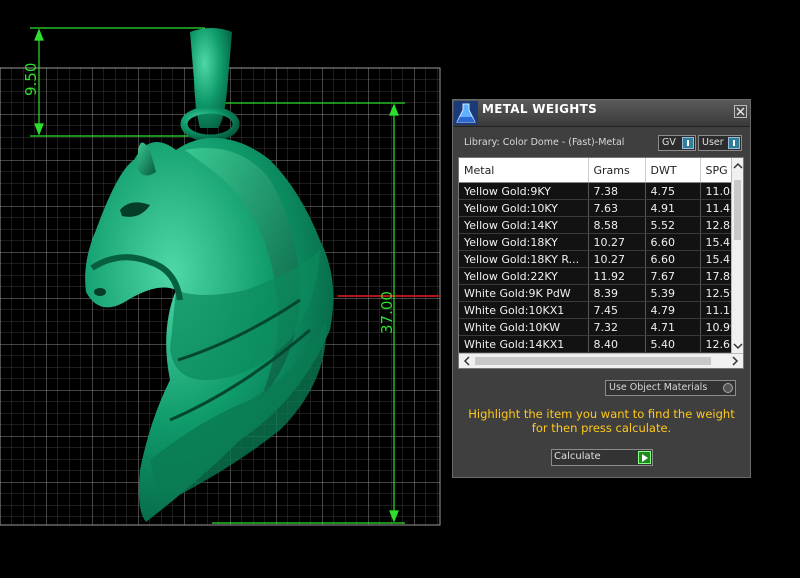  What do you see at coordinates (734, 143) in the screenshot?
I see `user-info-icon` at bounding box center [734, 143].